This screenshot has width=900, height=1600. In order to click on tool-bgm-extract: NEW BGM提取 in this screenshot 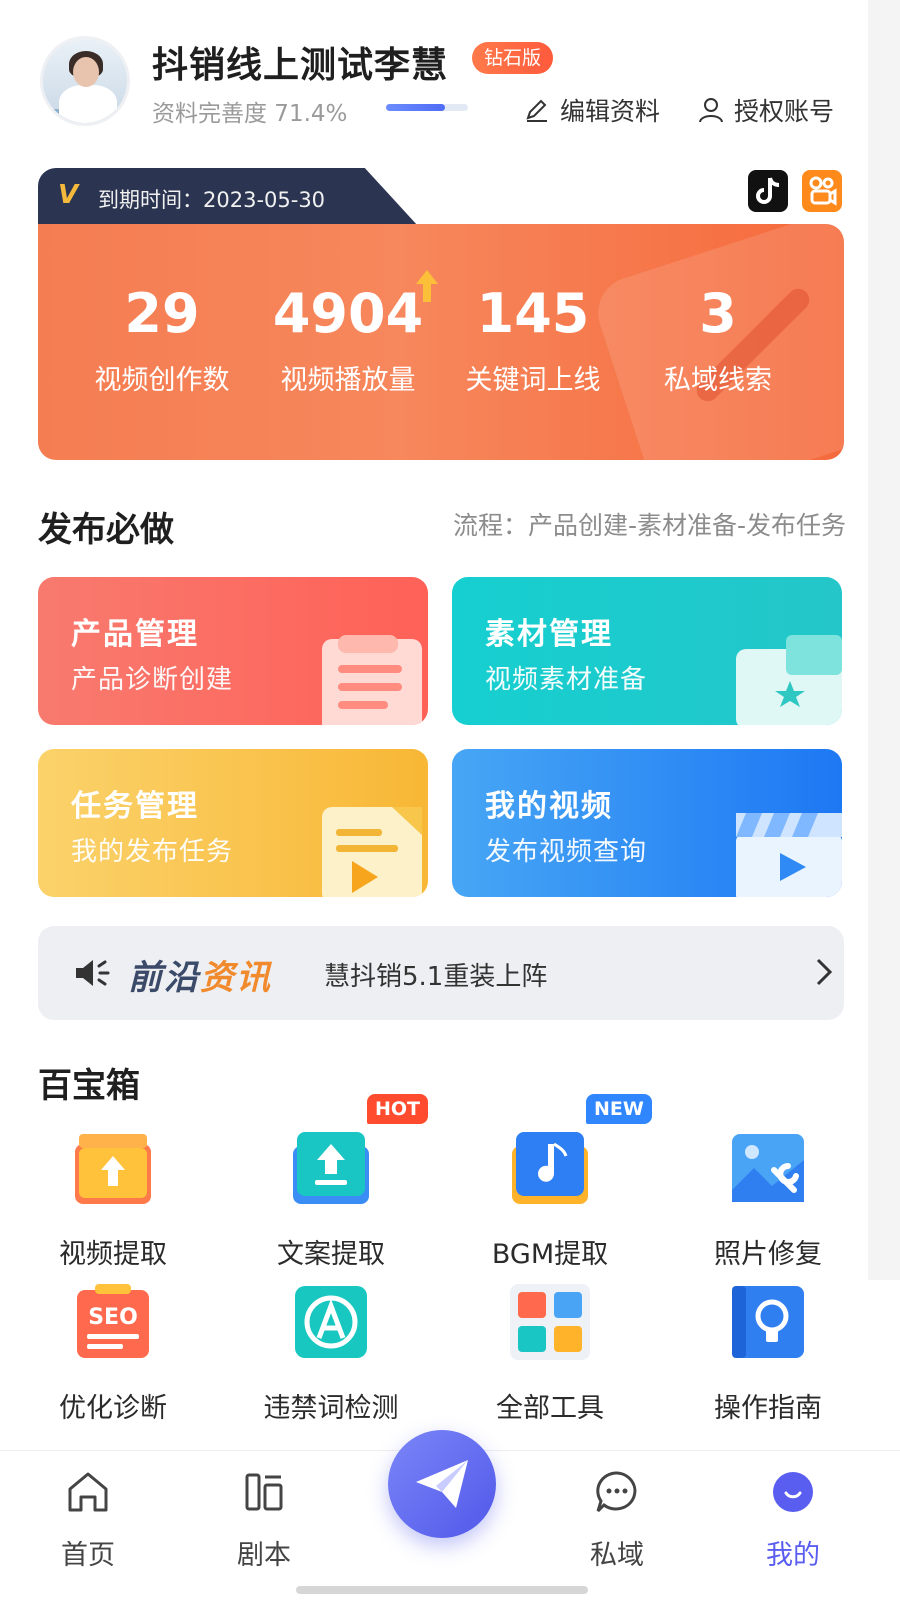, I will do `click(551, 1182)`.